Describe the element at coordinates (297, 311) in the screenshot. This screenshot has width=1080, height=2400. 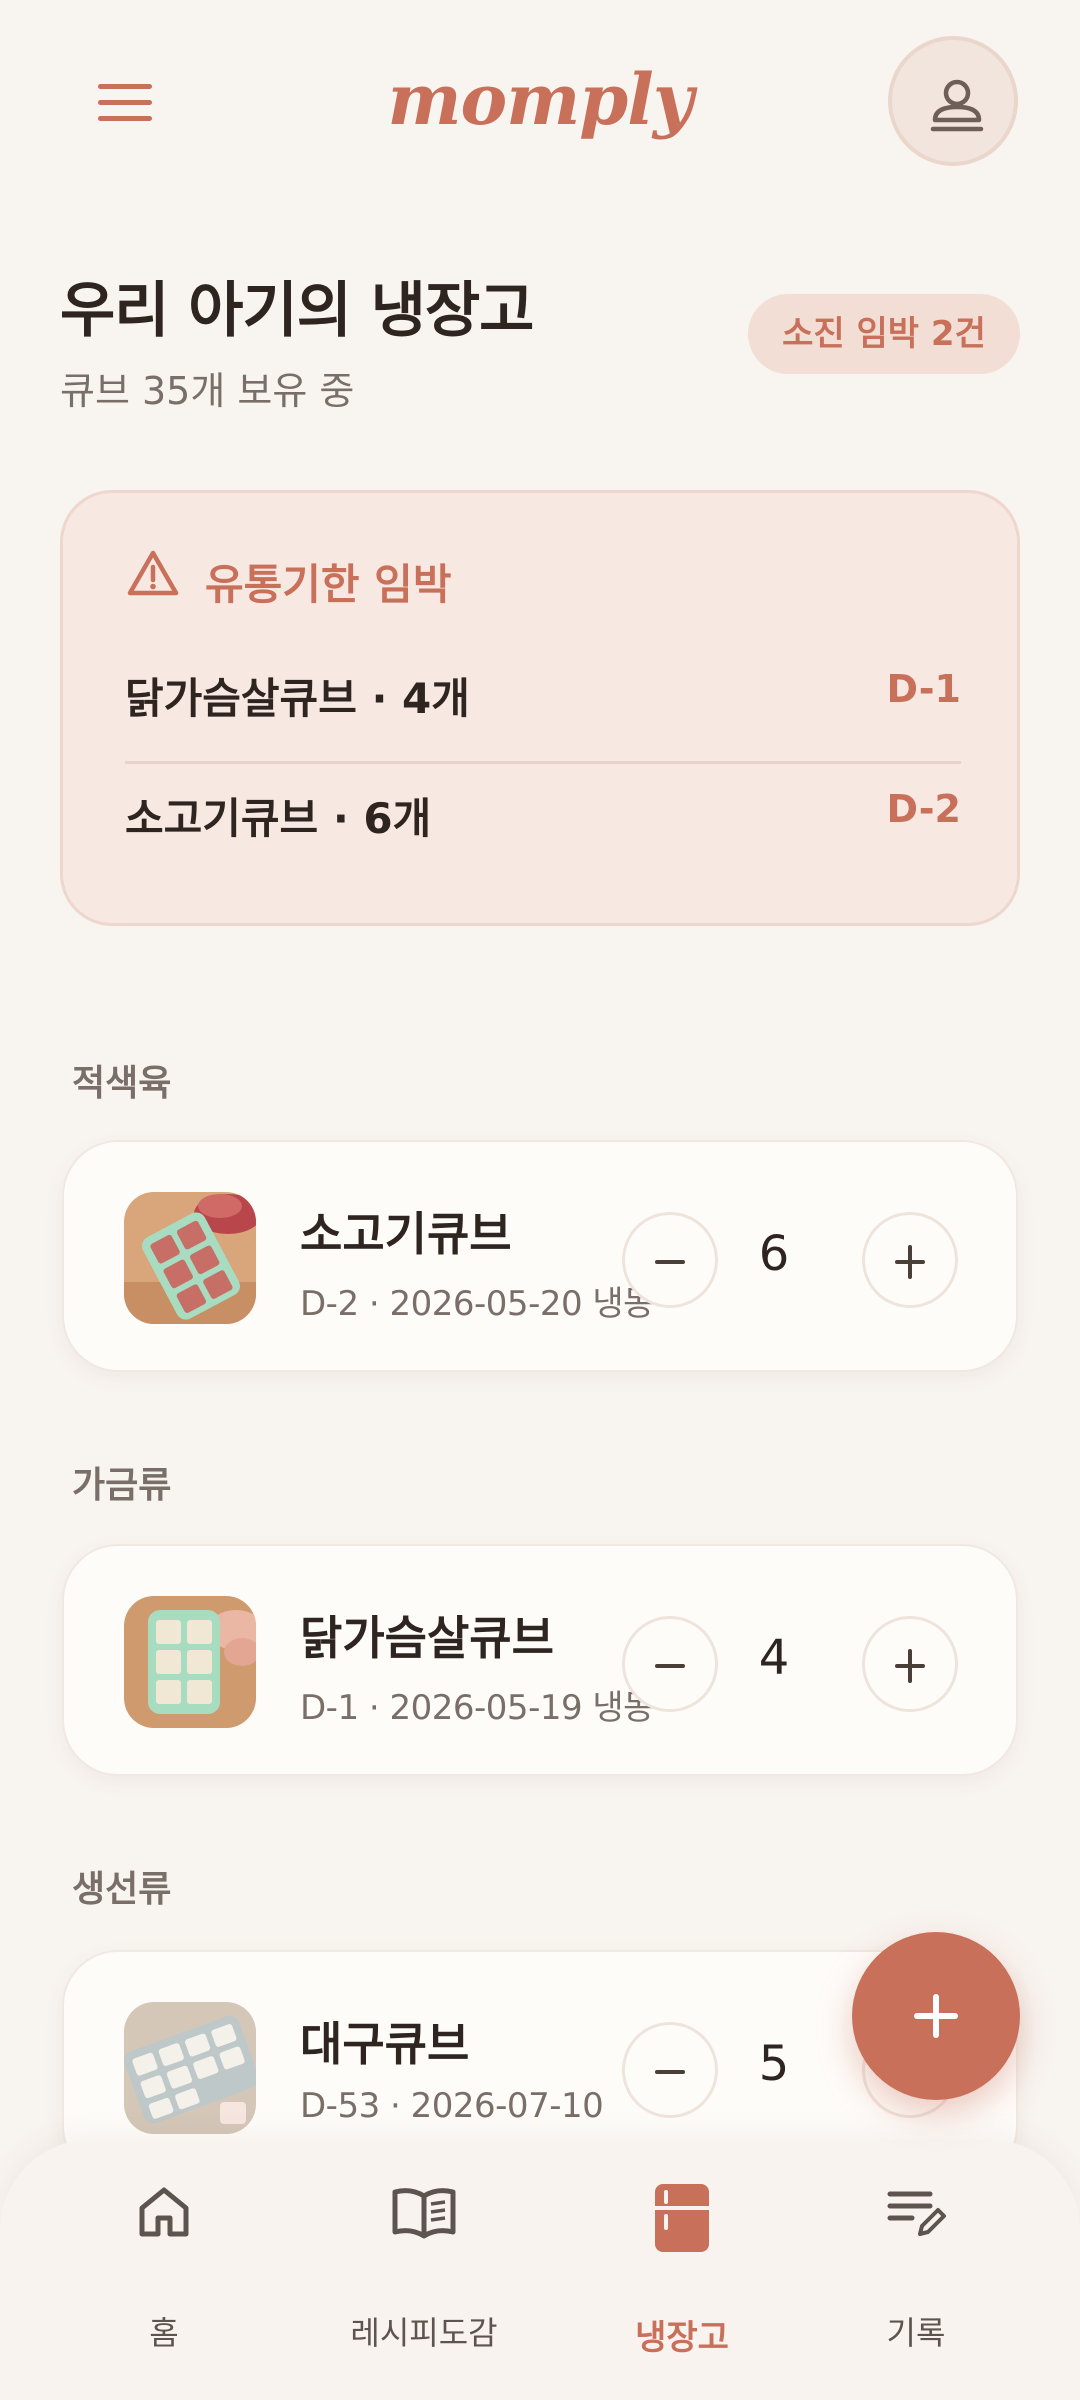
I see `page-title: 우리 아기의 냉장고` at that location.